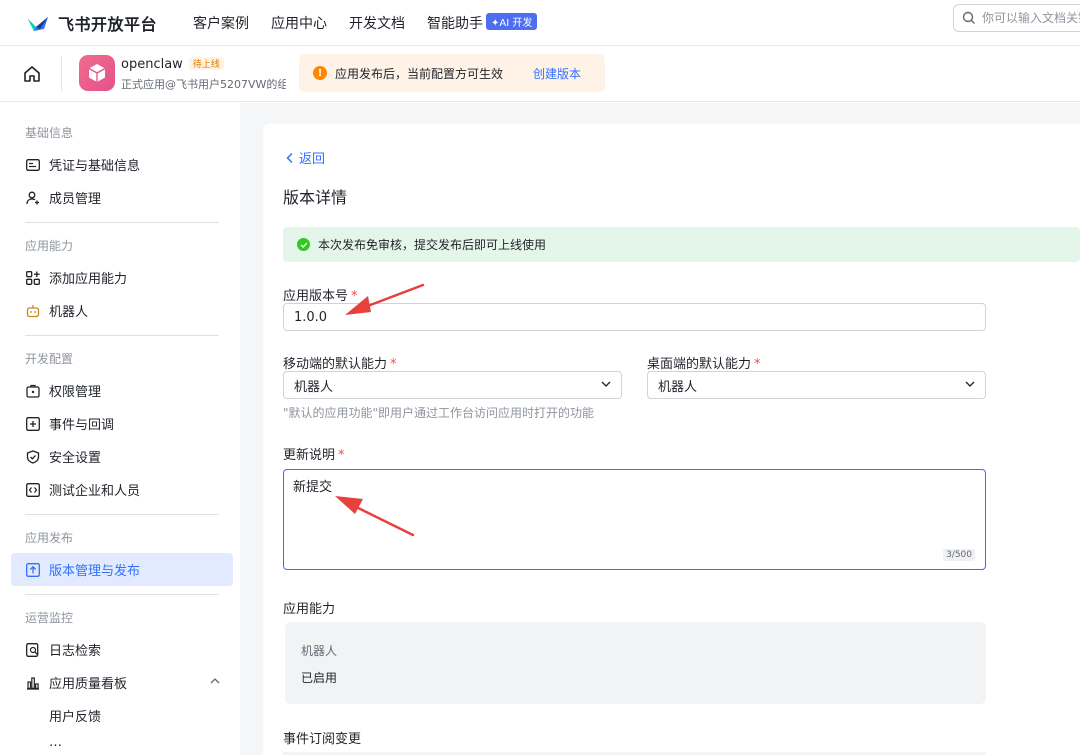 This screenshot has height=755, width=1080. What do you see at coordinates (299, 23) in the screenshot?
I see `nav-app-center: 应用中心` at bounding box center [299, 23].